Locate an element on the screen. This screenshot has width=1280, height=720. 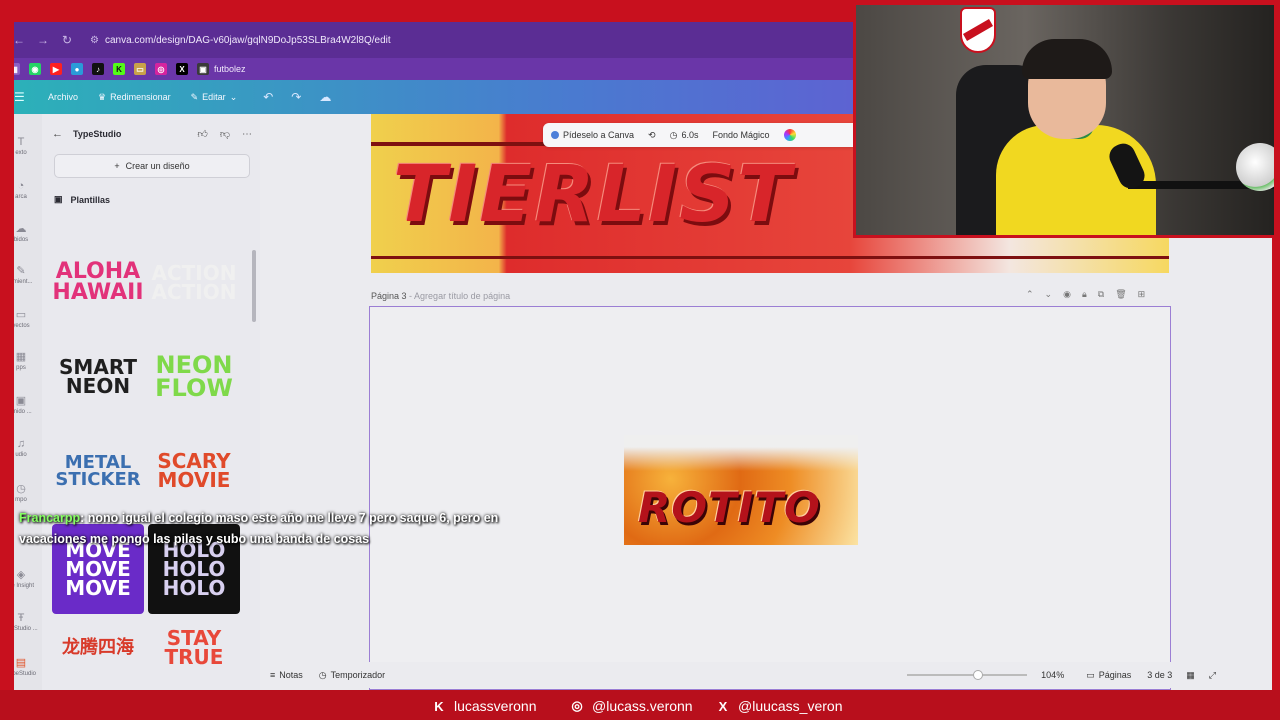
template-tile: NEON FLOW is located at coordinates (194, 377).